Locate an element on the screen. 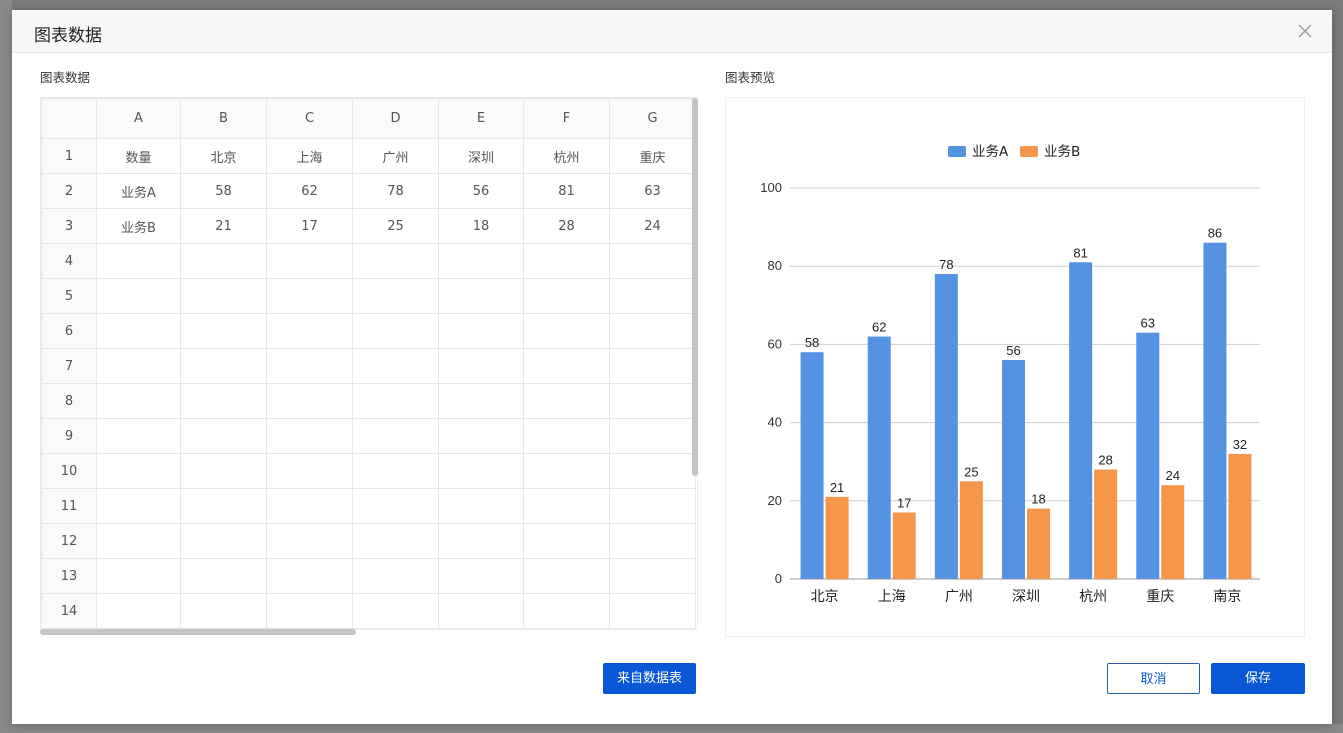 The width and height of the screenshot is (1343, 733). sheet-cell: 58 is located at coordinates (223, 191).